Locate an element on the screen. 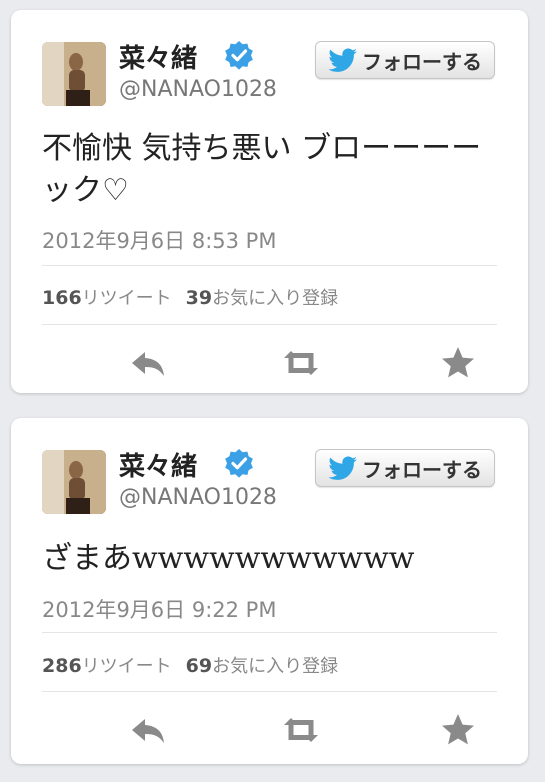 The image size is (545, 782). retweet-count: 286 is located at coordinates (62, 666).